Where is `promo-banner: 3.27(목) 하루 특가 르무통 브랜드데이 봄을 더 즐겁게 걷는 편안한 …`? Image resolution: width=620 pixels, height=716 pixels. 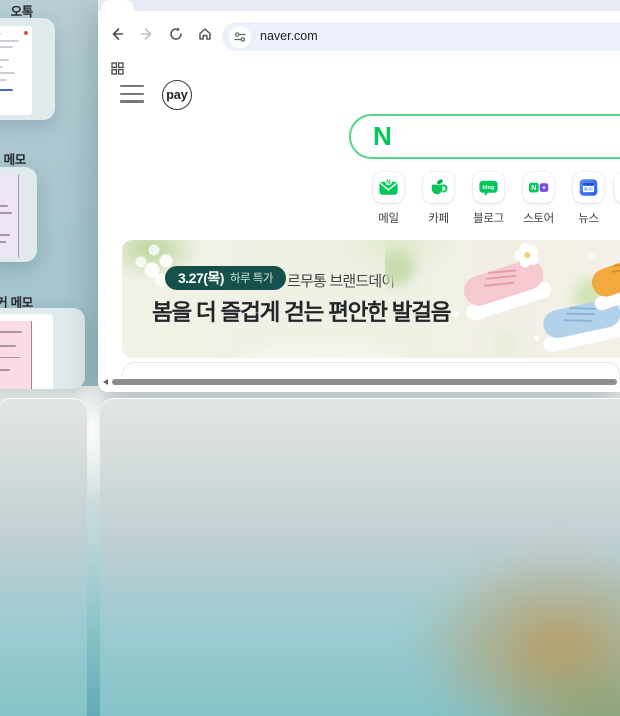 promo-banner: 3.27(목) 하루 특가 르무통 브랜드데이 봄을 더 즐겁게 걷는 편안한 … is located at coordinates (371, 299).